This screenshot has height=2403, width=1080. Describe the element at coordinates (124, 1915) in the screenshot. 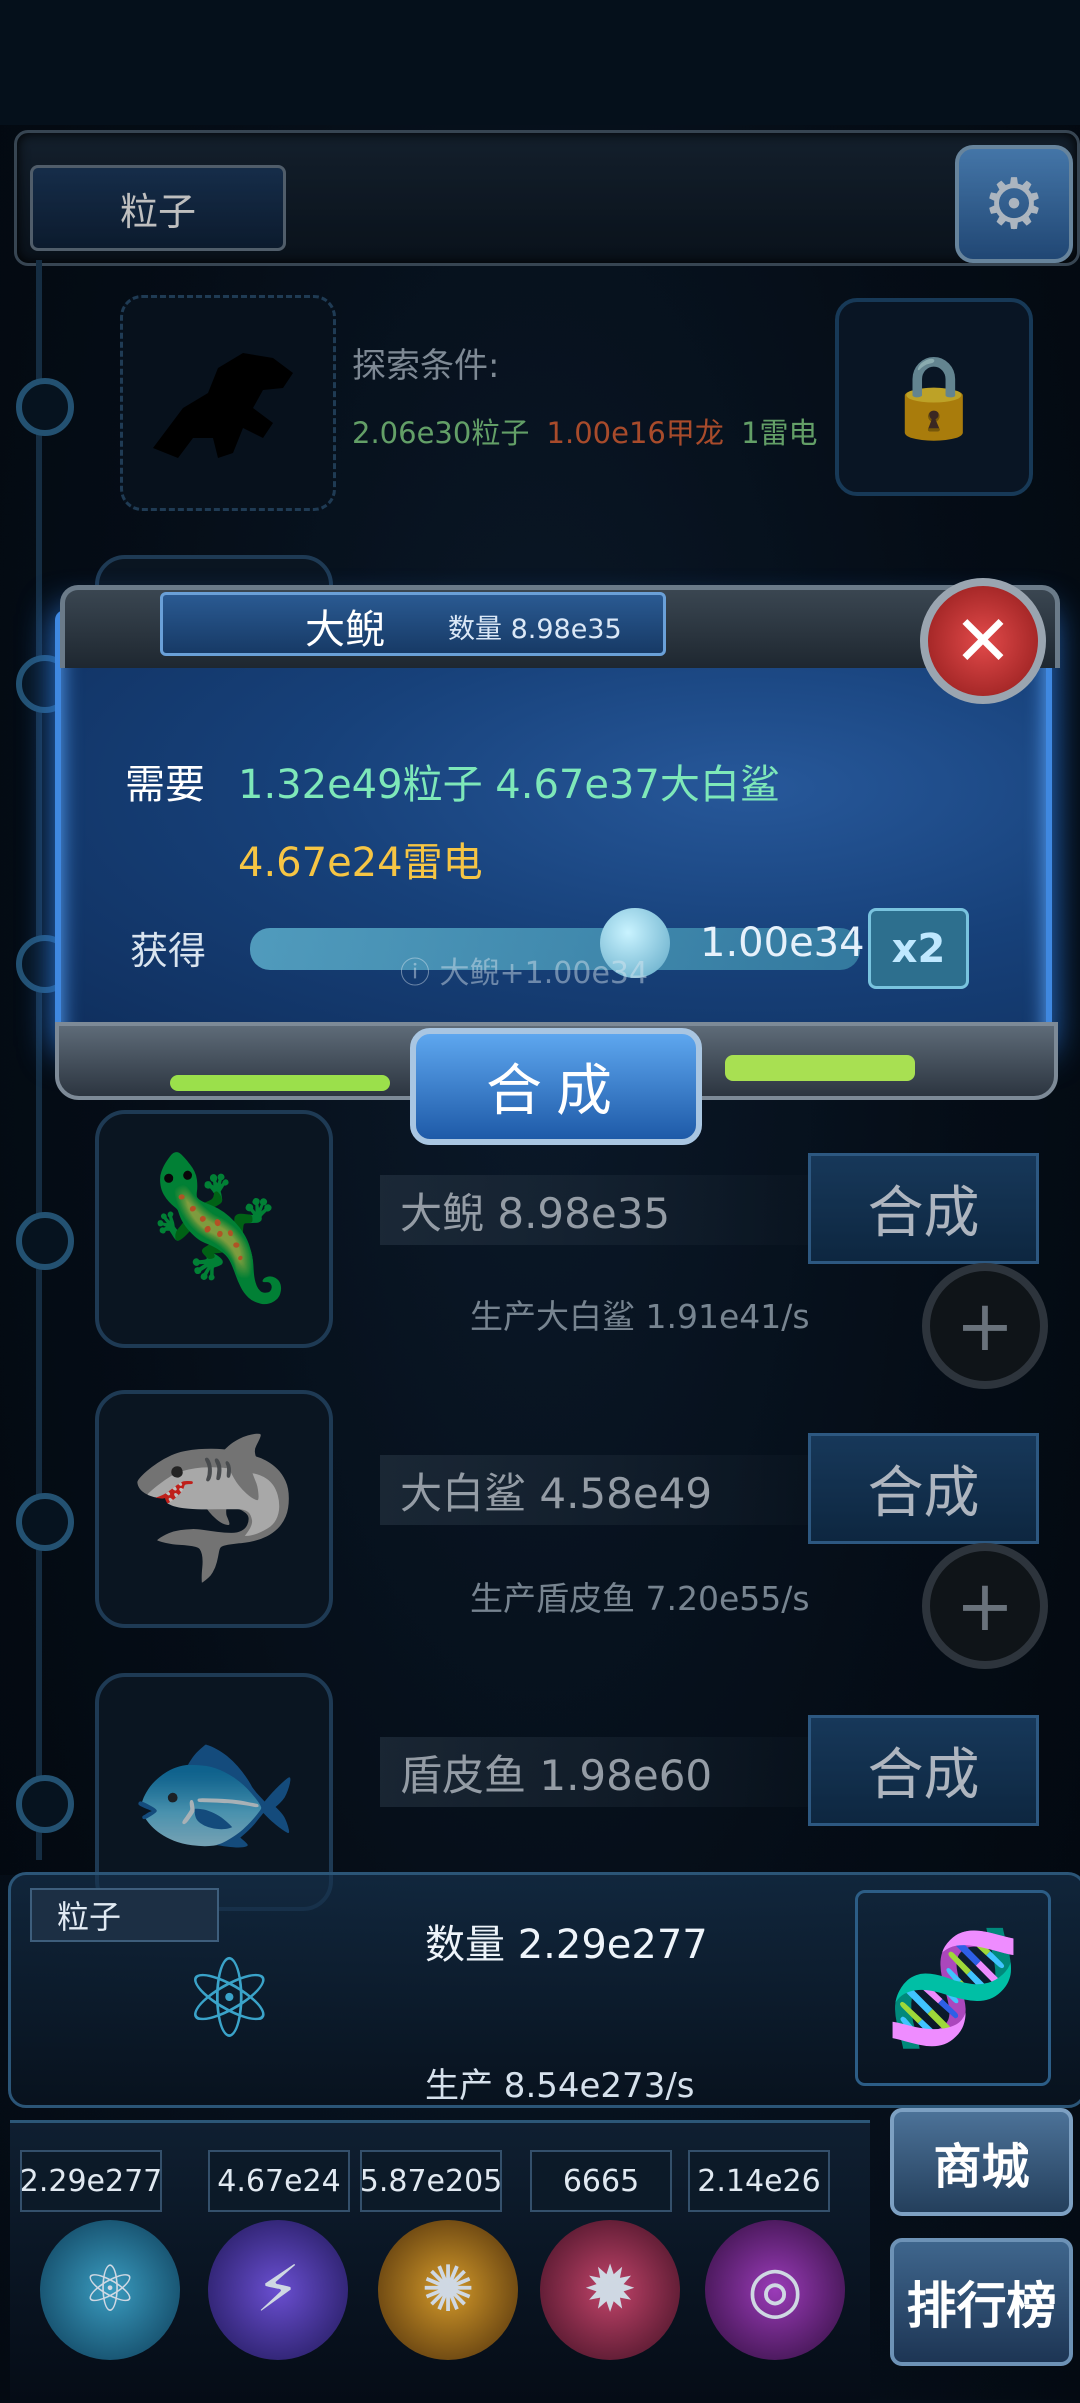

I see `particle-panel-tag: 粒子` at that location.